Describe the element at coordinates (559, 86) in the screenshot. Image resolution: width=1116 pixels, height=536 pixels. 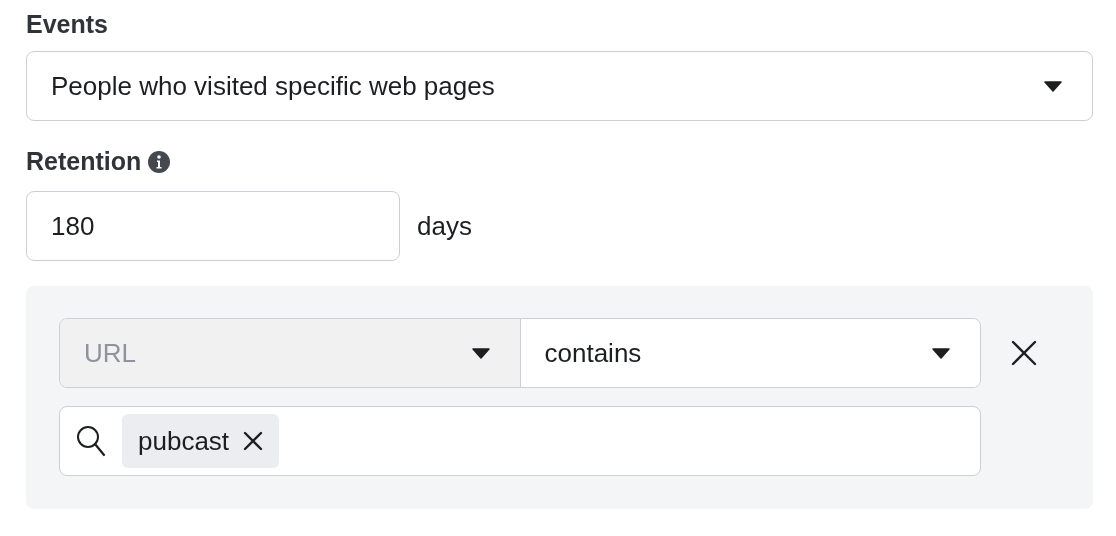
I see `events-dropdown: People who visited specific web pages` at that location.